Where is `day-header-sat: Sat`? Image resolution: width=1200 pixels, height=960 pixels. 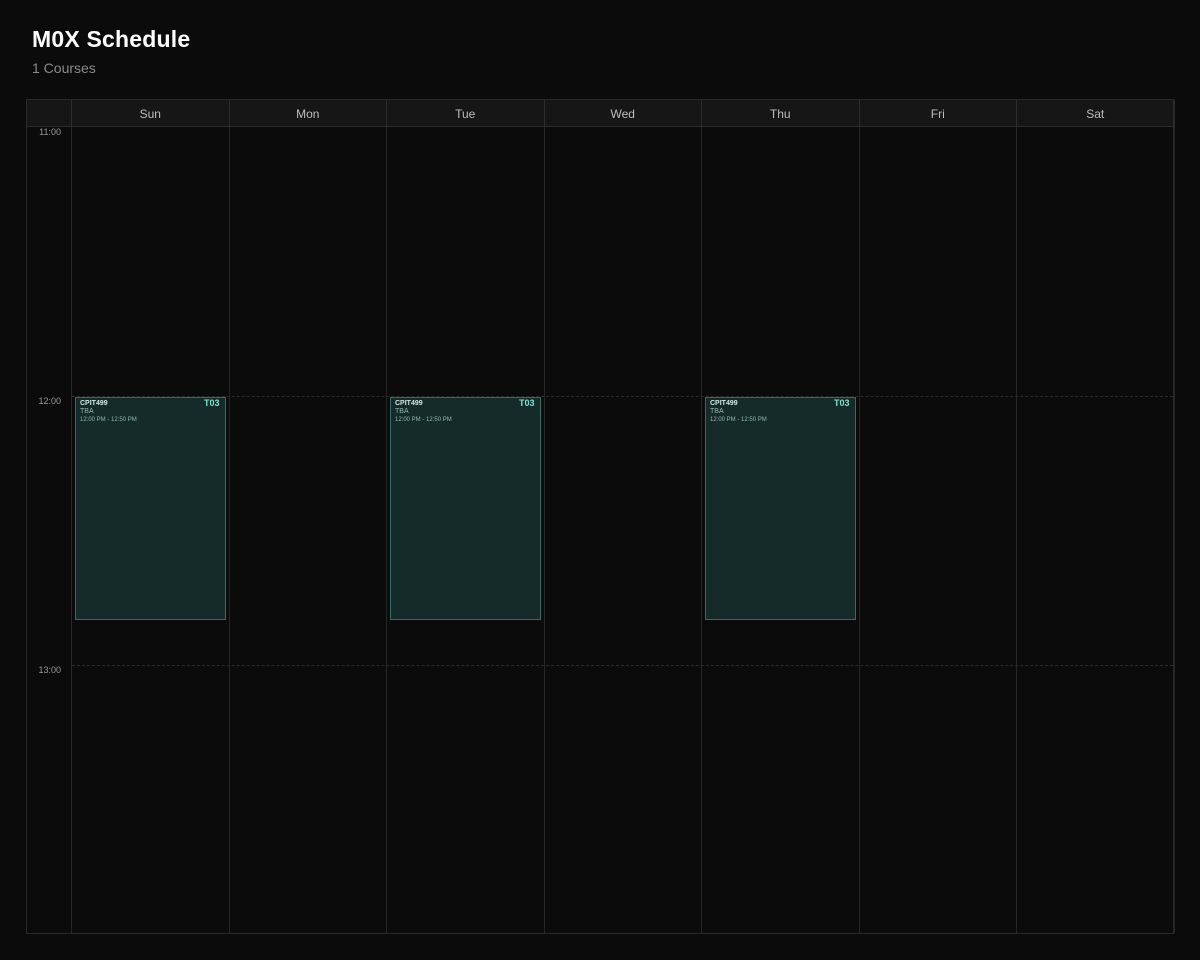
day-header-sat: Sat is located at coordinates (1096, 113).